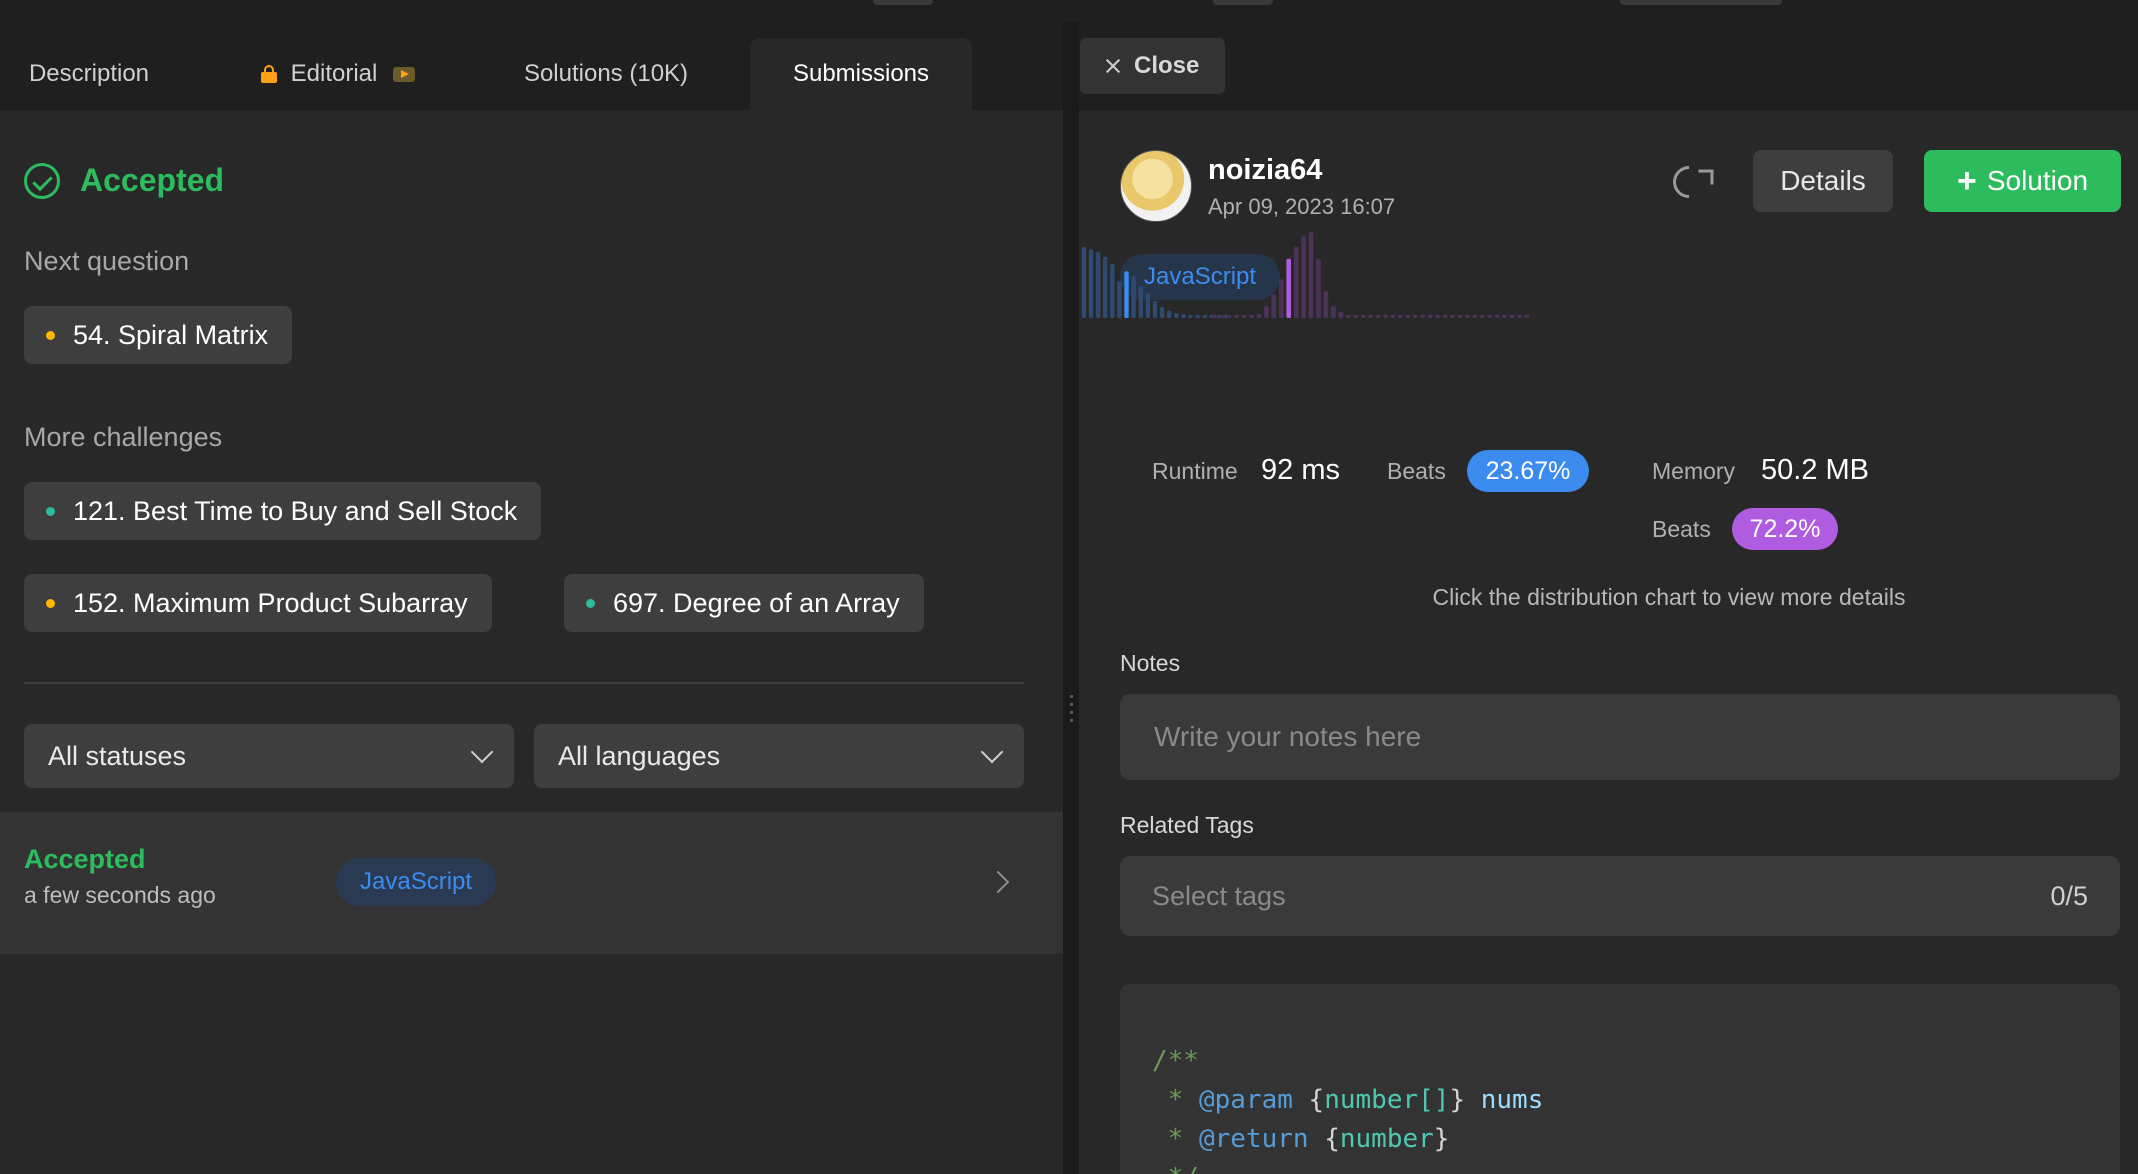 The height and width of the screenshot is (1174, 2138). I want to click on tab-submissions: Submissions, so click(861, 74).